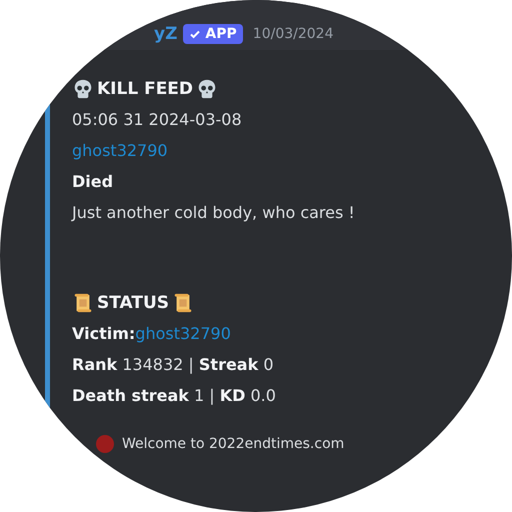  What do you see at coordinates (195, 34) in the screenshot?
I see `check-icon` at bounding box center [195, 34].